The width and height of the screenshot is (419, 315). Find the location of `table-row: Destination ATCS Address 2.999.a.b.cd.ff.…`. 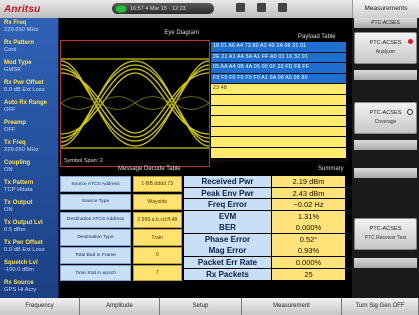

table-row: Destination ATCS Address 2.999.a.b.cd.ff.… is located at coordinates (121, 219).